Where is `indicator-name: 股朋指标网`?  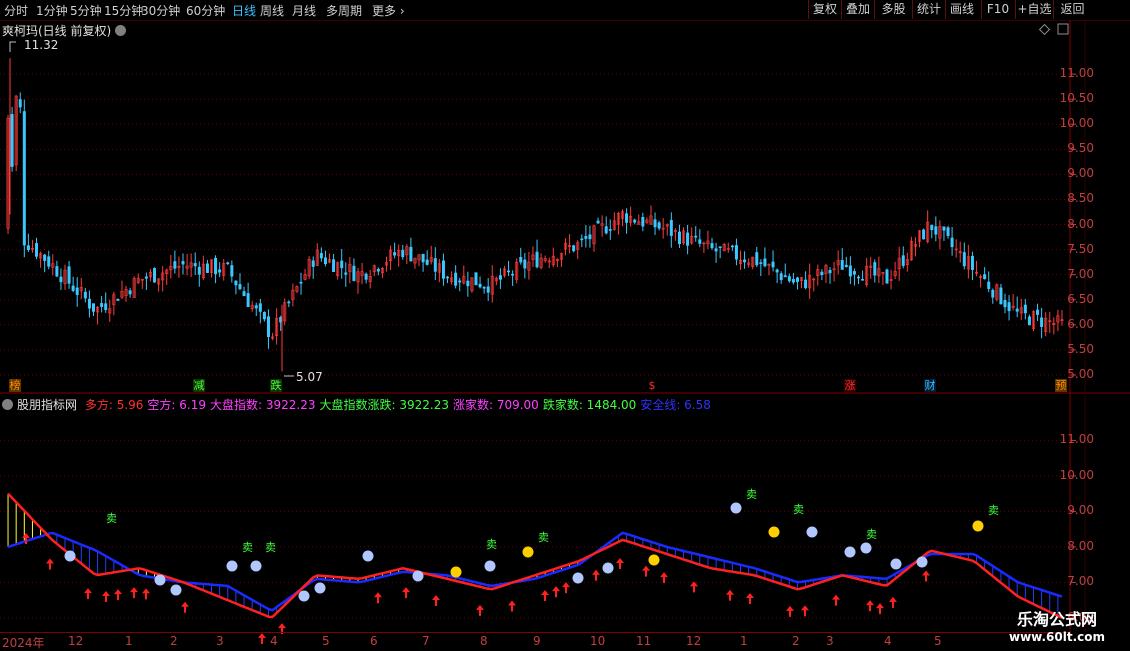
indicator-name: 股朋指标网 is located at coordinates (47, 405).